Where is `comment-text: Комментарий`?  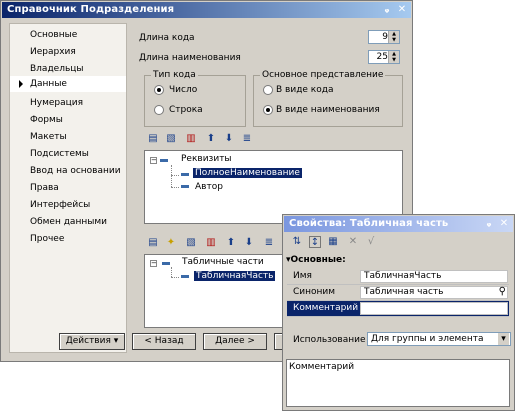
comment-text: Комментарий is located at coordinates (322, 367).